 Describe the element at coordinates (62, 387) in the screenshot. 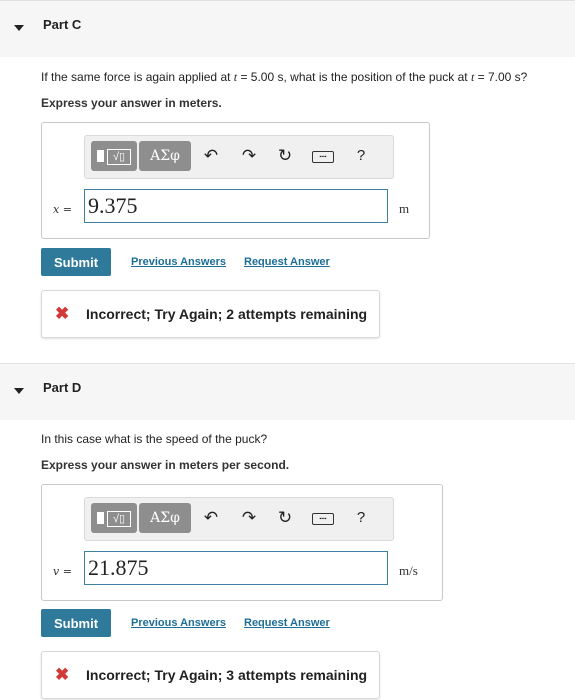

I see `part-title: Part D` at that location.